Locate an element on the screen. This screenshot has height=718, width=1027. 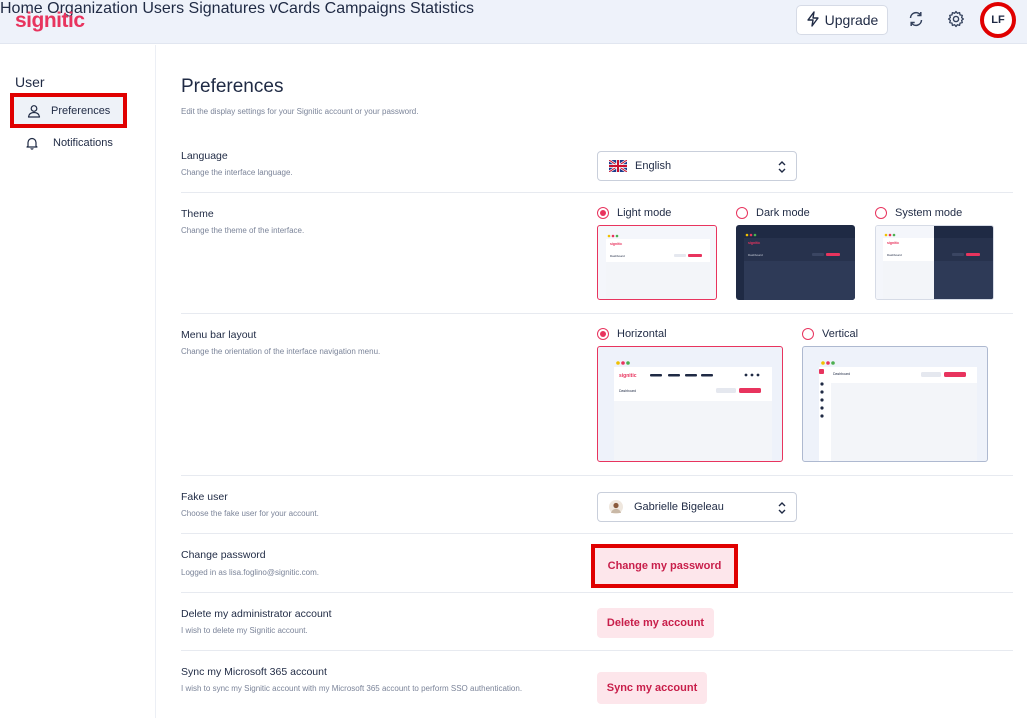
upgrade-label: Upgrade is located at coordinates (851, 20).